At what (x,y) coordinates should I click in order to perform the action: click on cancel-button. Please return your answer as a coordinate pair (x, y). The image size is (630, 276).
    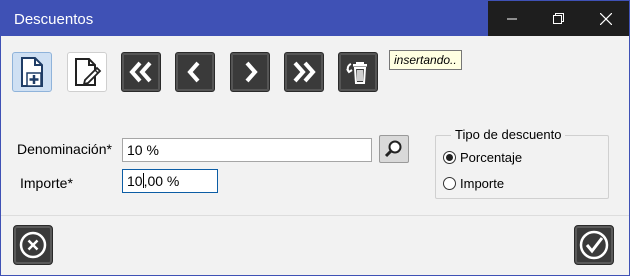
    Looking at the image, I should click on (33, 245).